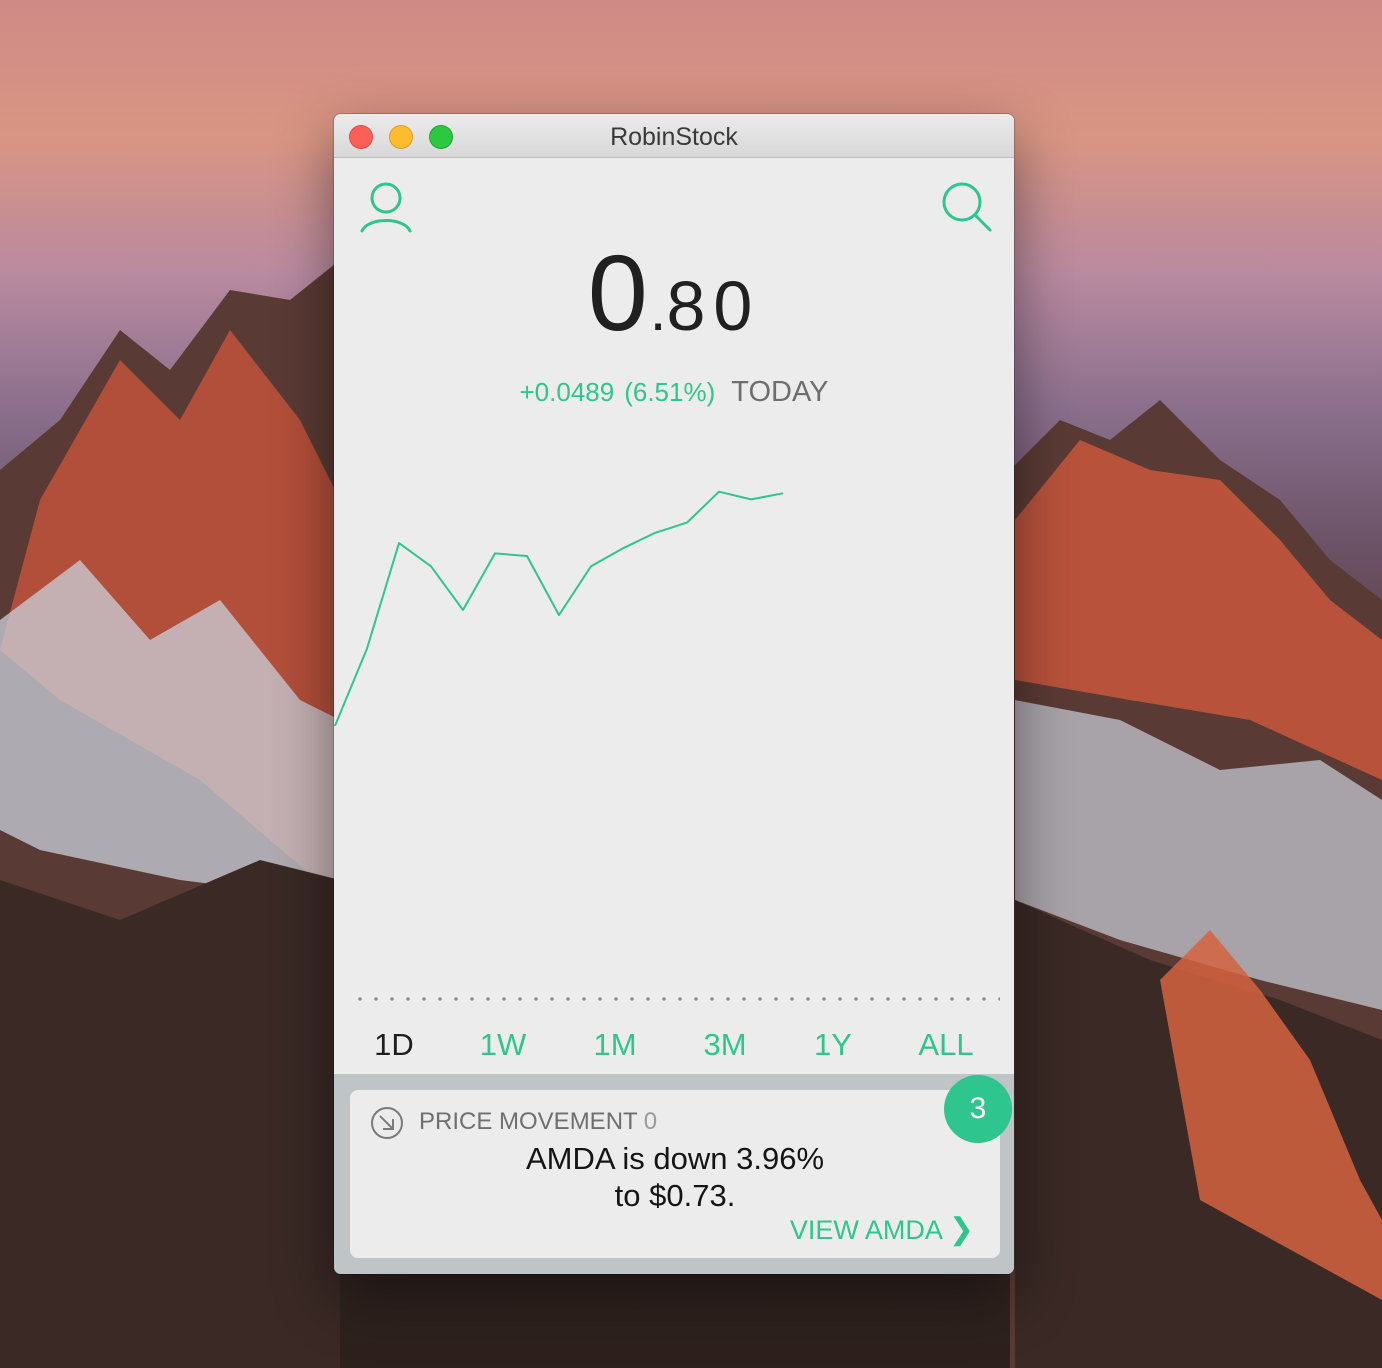 The image size is (1382, 1368). I want to click on change-percent: (6.51%), so click(670, 392).